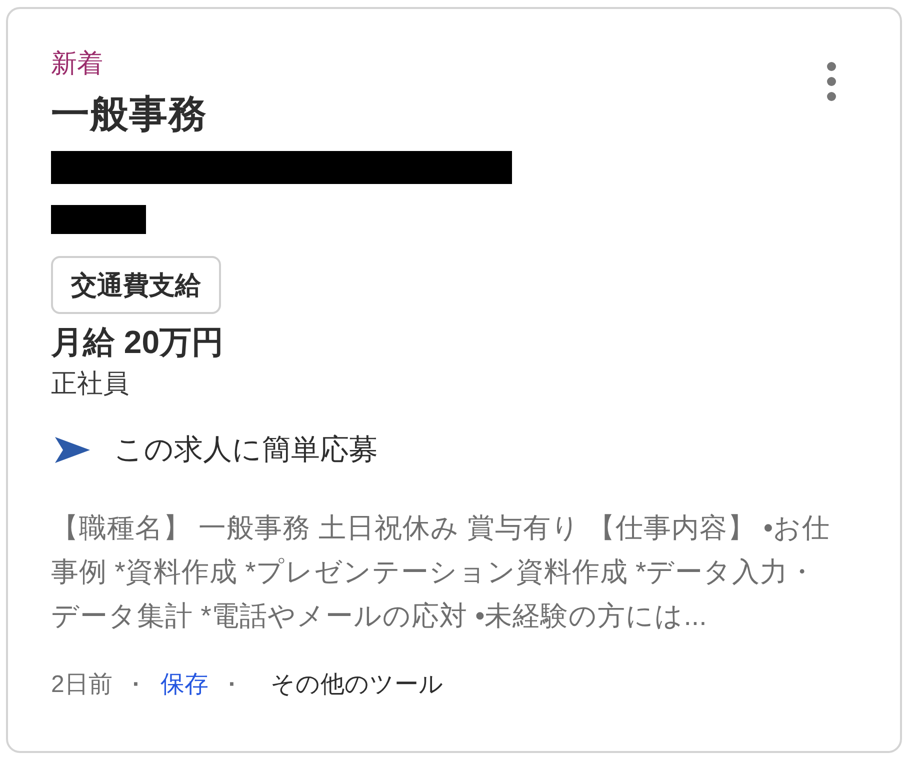 This screenshot has height=759, width=908. What do you see at coordinates (90, 383) in the screenshot?
I see `employment-type: 正社員` at bounding box center [90, 383].